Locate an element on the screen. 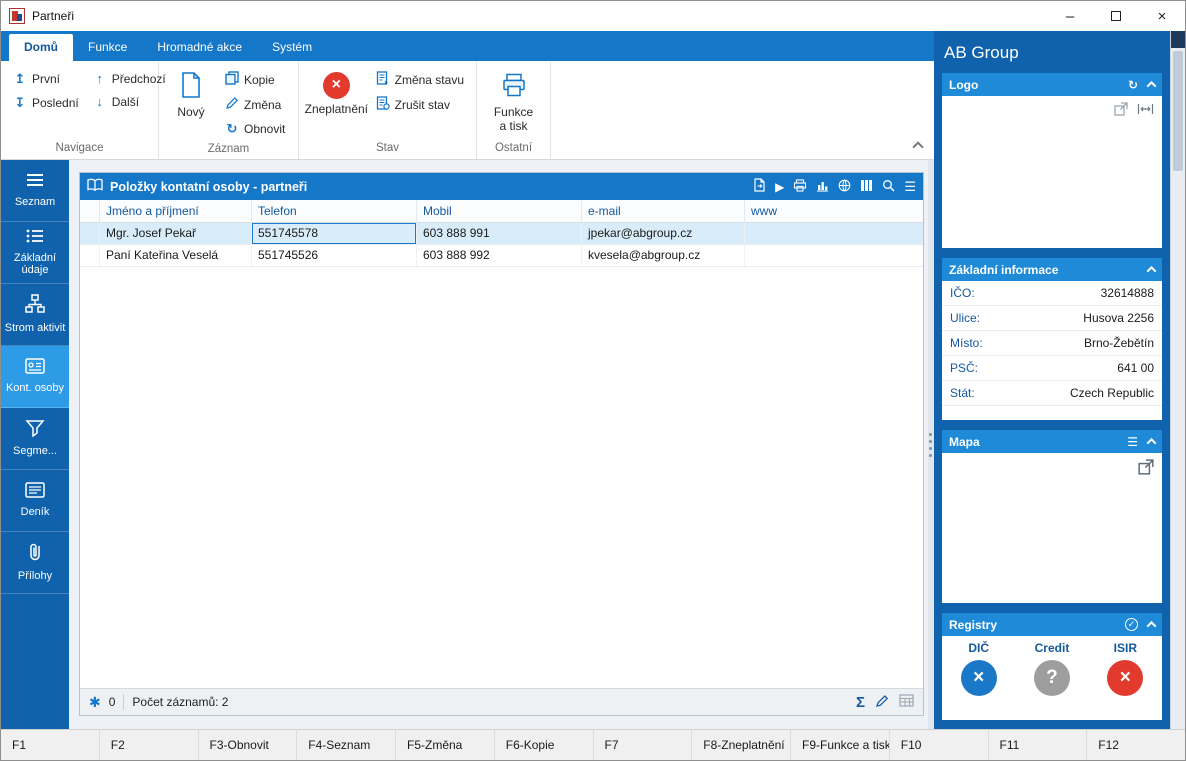 This screenshot has height=761, width=1186. sidebar-item-prilohy: Přílohy is located at coordinates (35, 563).